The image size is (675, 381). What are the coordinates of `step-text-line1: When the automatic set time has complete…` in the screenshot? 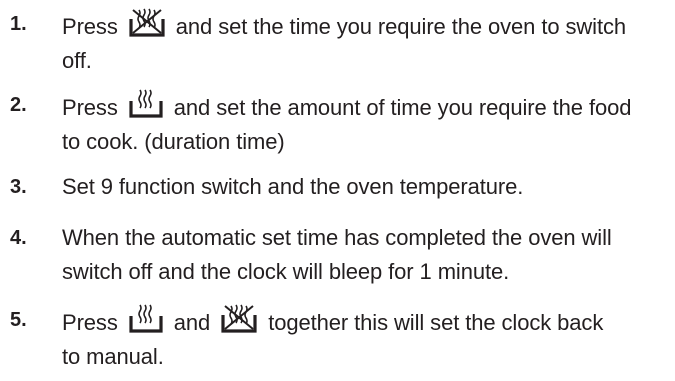 It's located at (337, 237).